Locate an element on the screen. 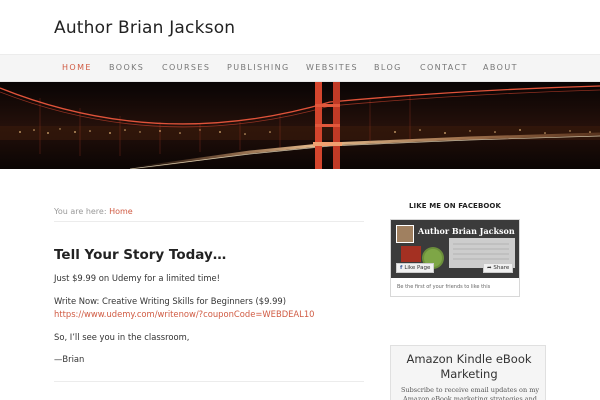 Image resolution: width=600 pixels, height=400 pixels. facebook-share-button: ➦ Share is located at coordinates (498, 268).